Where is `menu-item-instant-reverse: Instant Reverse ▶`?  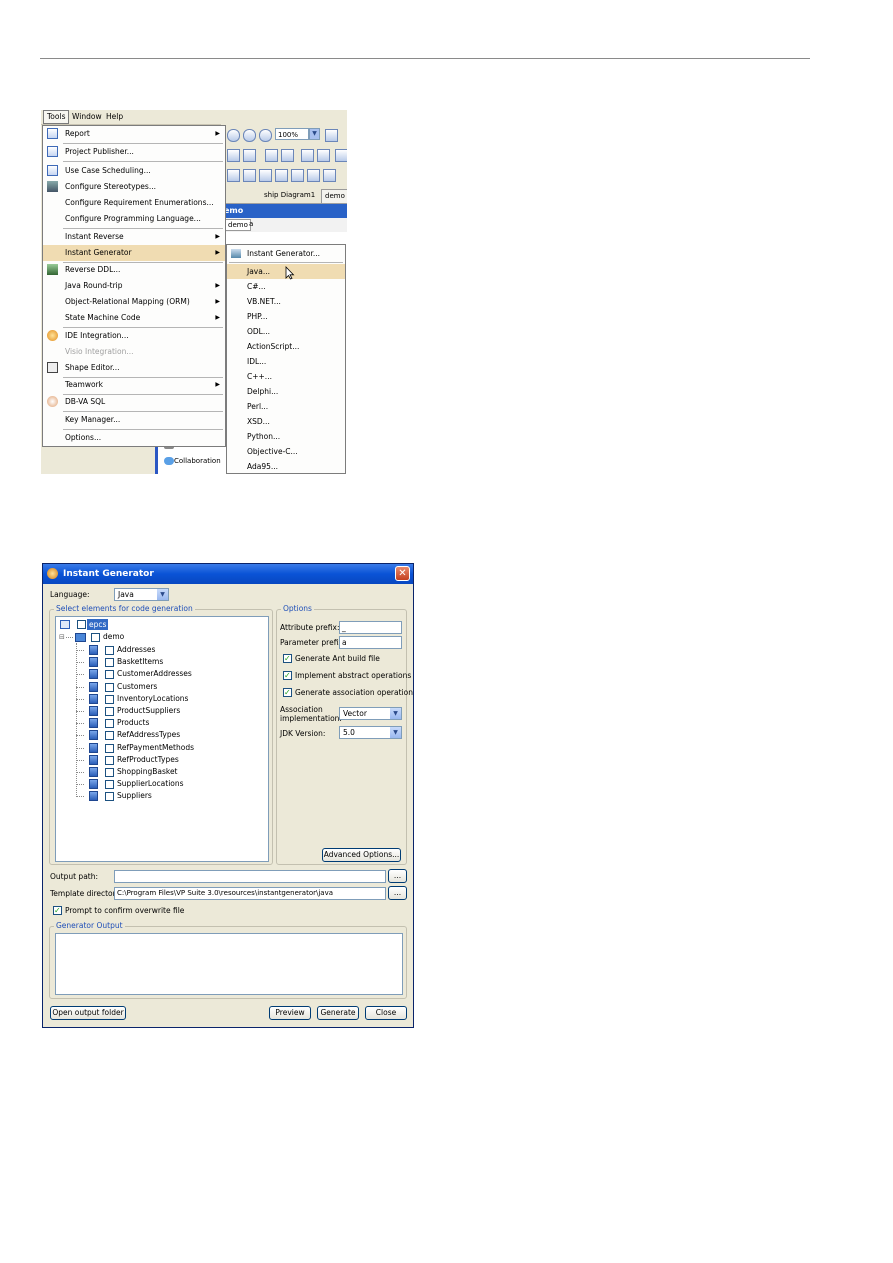
menu-item-instant-reverse: Instant Reverse ▶ is located at coordinates (134, 237).